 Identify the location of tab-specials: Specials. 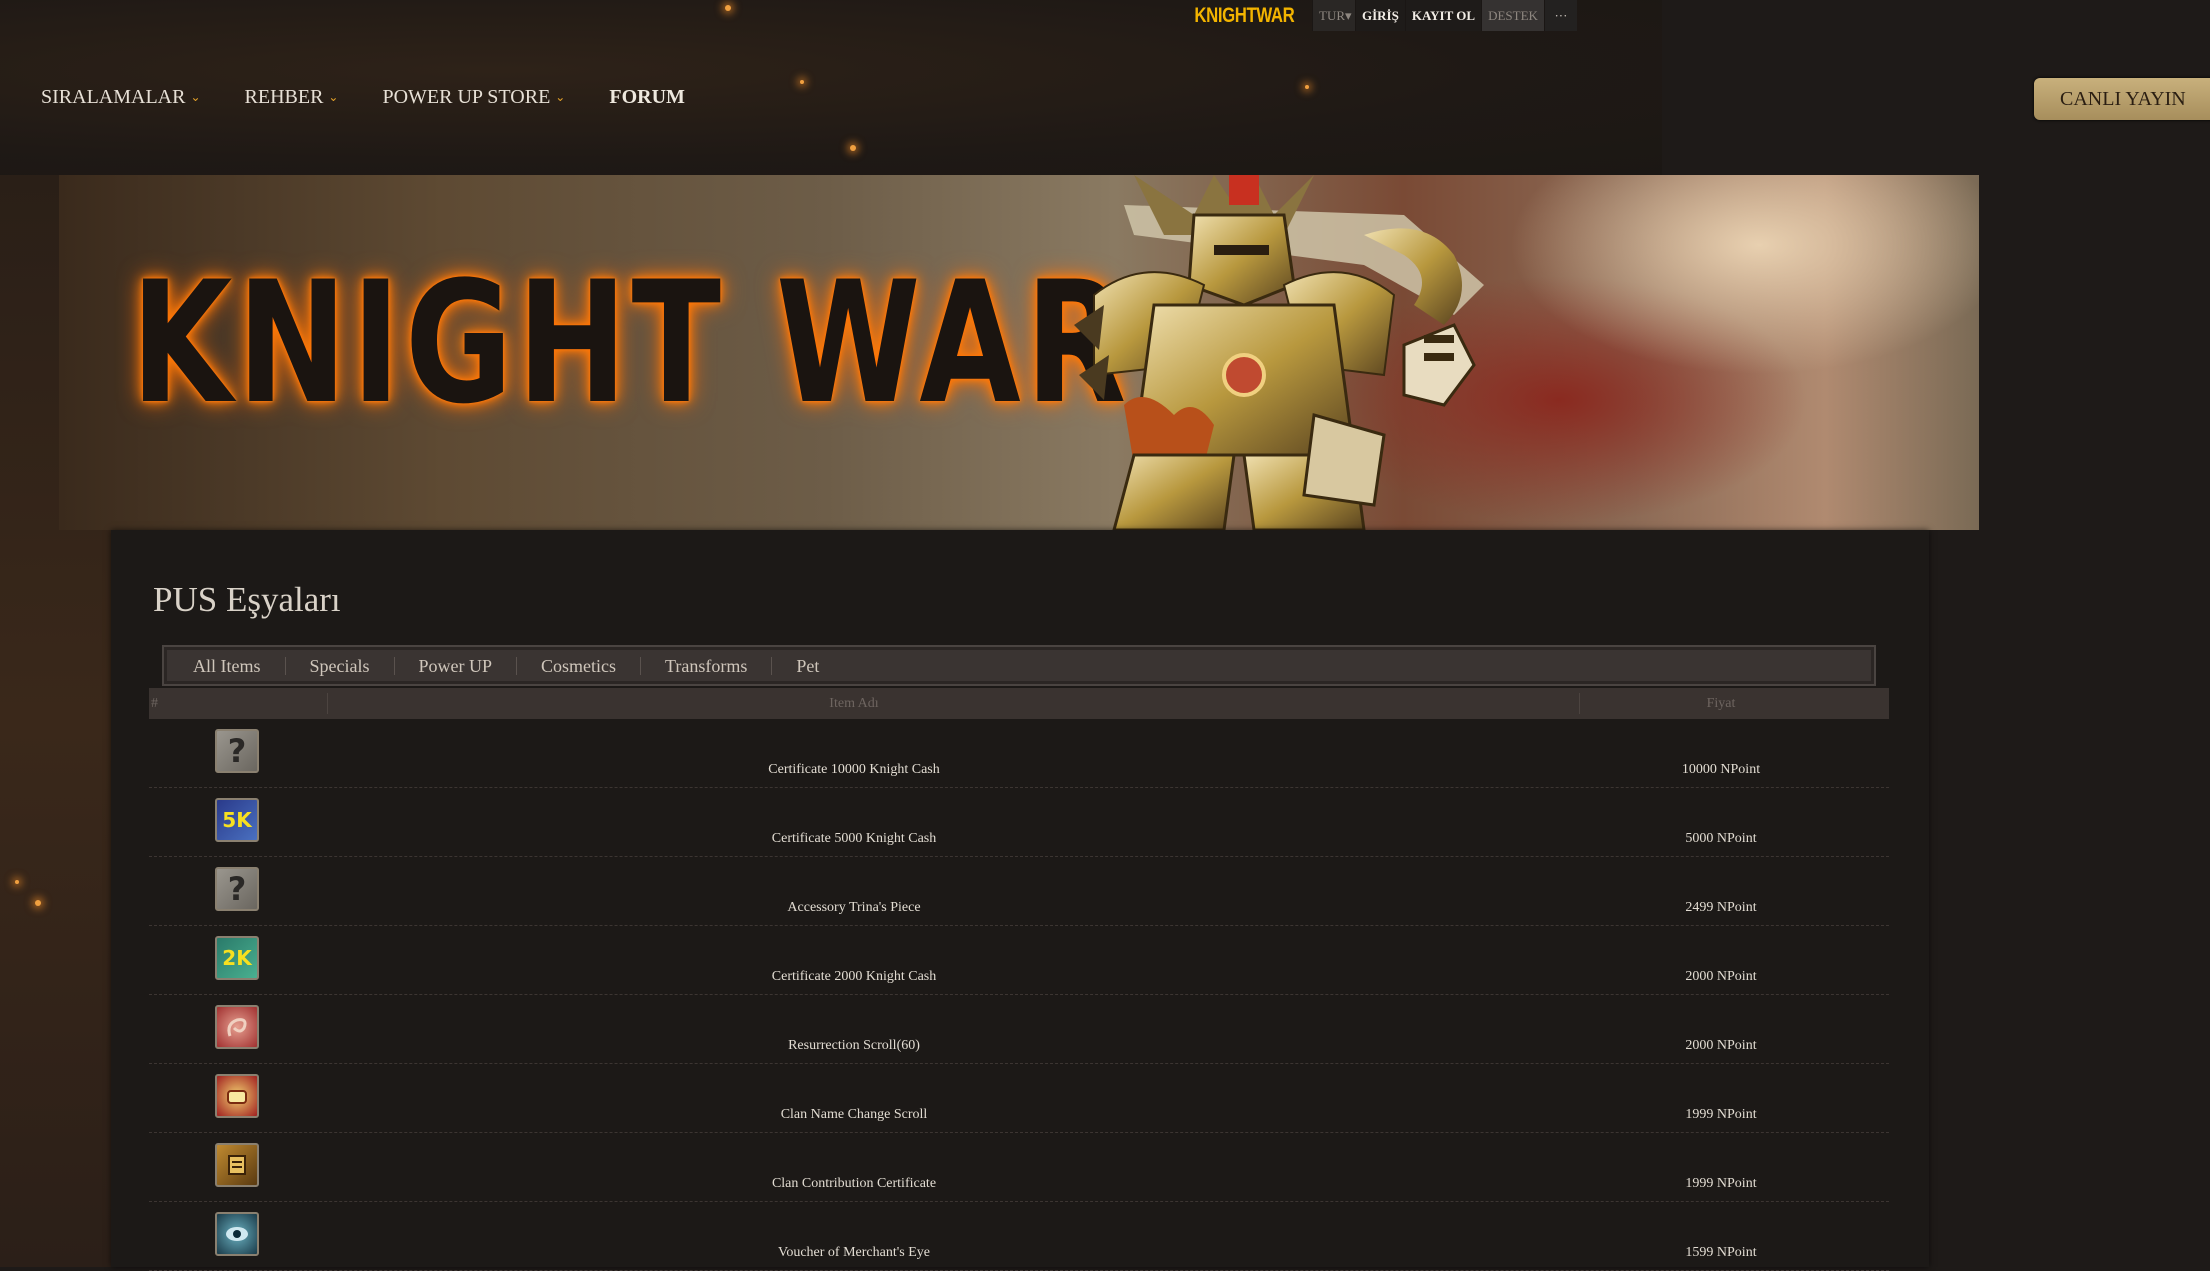
(340, 665).